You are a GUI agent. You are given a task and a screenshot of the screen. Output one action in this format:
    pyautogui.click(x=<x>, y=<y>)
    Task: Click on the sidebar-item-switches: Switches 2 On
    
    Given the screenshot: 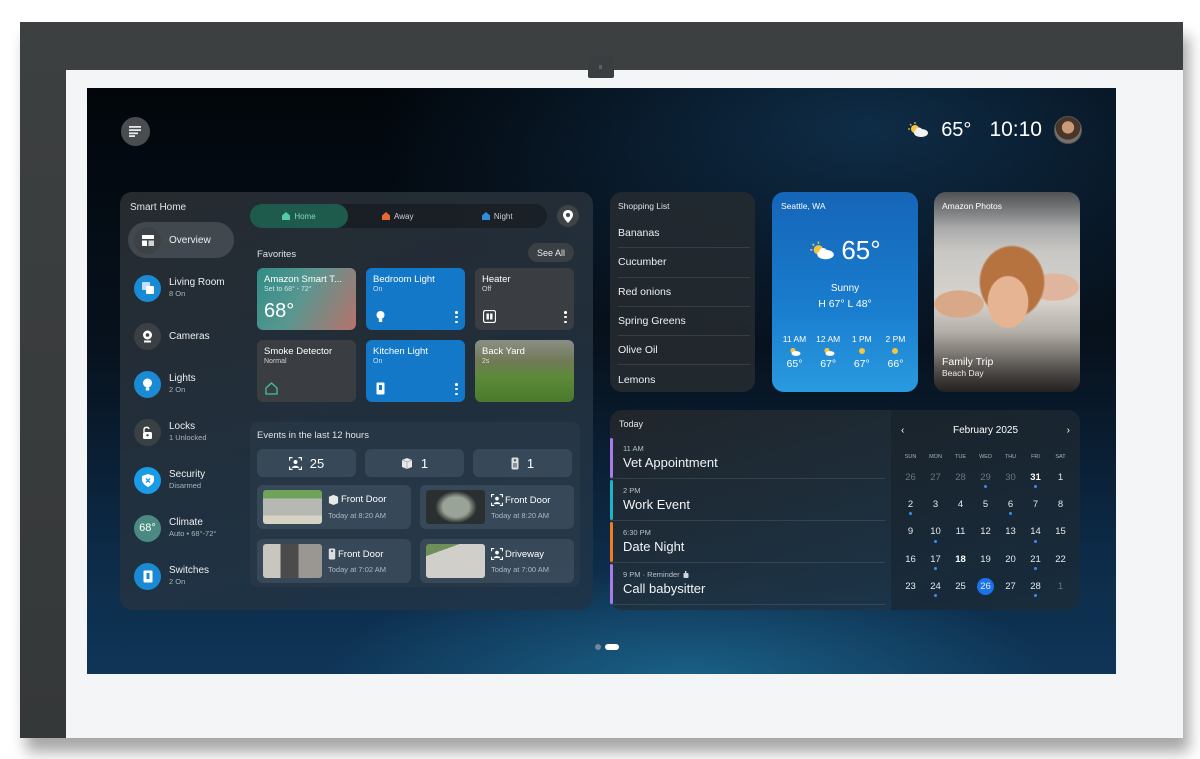 What is the action you would take?
    pyautogui.click(x=181, y=576)
    